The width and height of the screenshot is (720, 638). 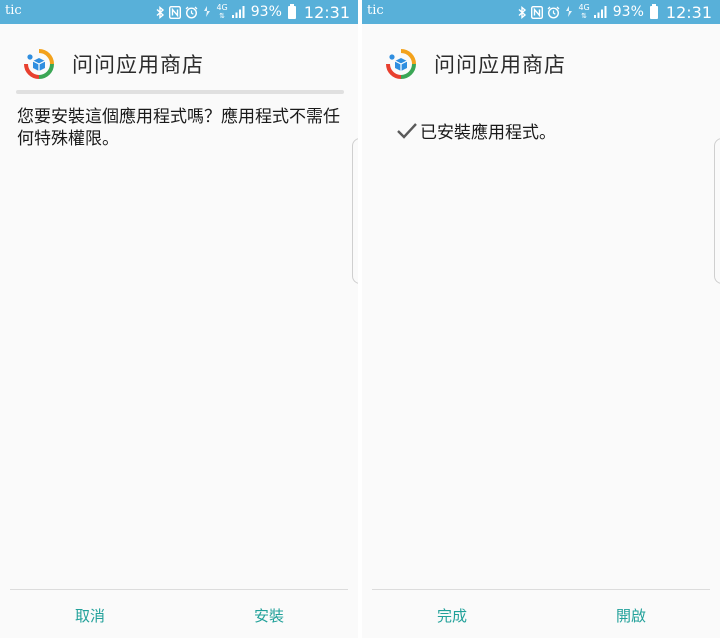 What do you see at coordinates (407, 130) in the screenshot?
I see `check-icon` at bounding box center [407, 130].